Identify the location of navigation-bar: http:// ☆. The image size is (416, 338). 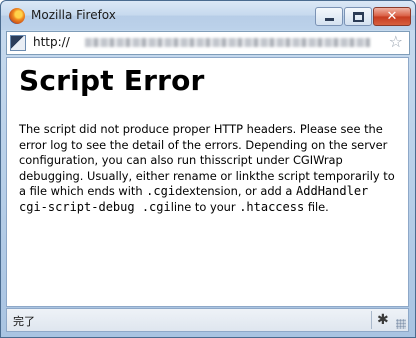
(208, 43).